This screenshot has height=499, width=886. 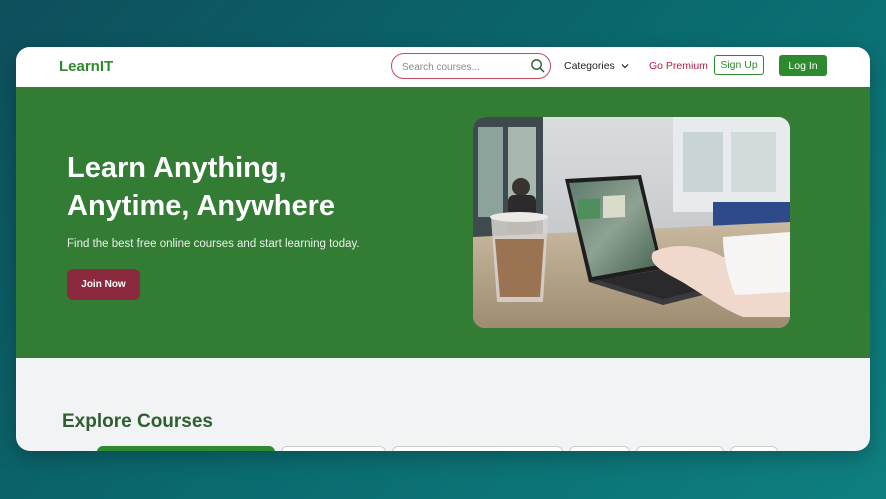 I want to click on search-box, so click(x=471, y=66).